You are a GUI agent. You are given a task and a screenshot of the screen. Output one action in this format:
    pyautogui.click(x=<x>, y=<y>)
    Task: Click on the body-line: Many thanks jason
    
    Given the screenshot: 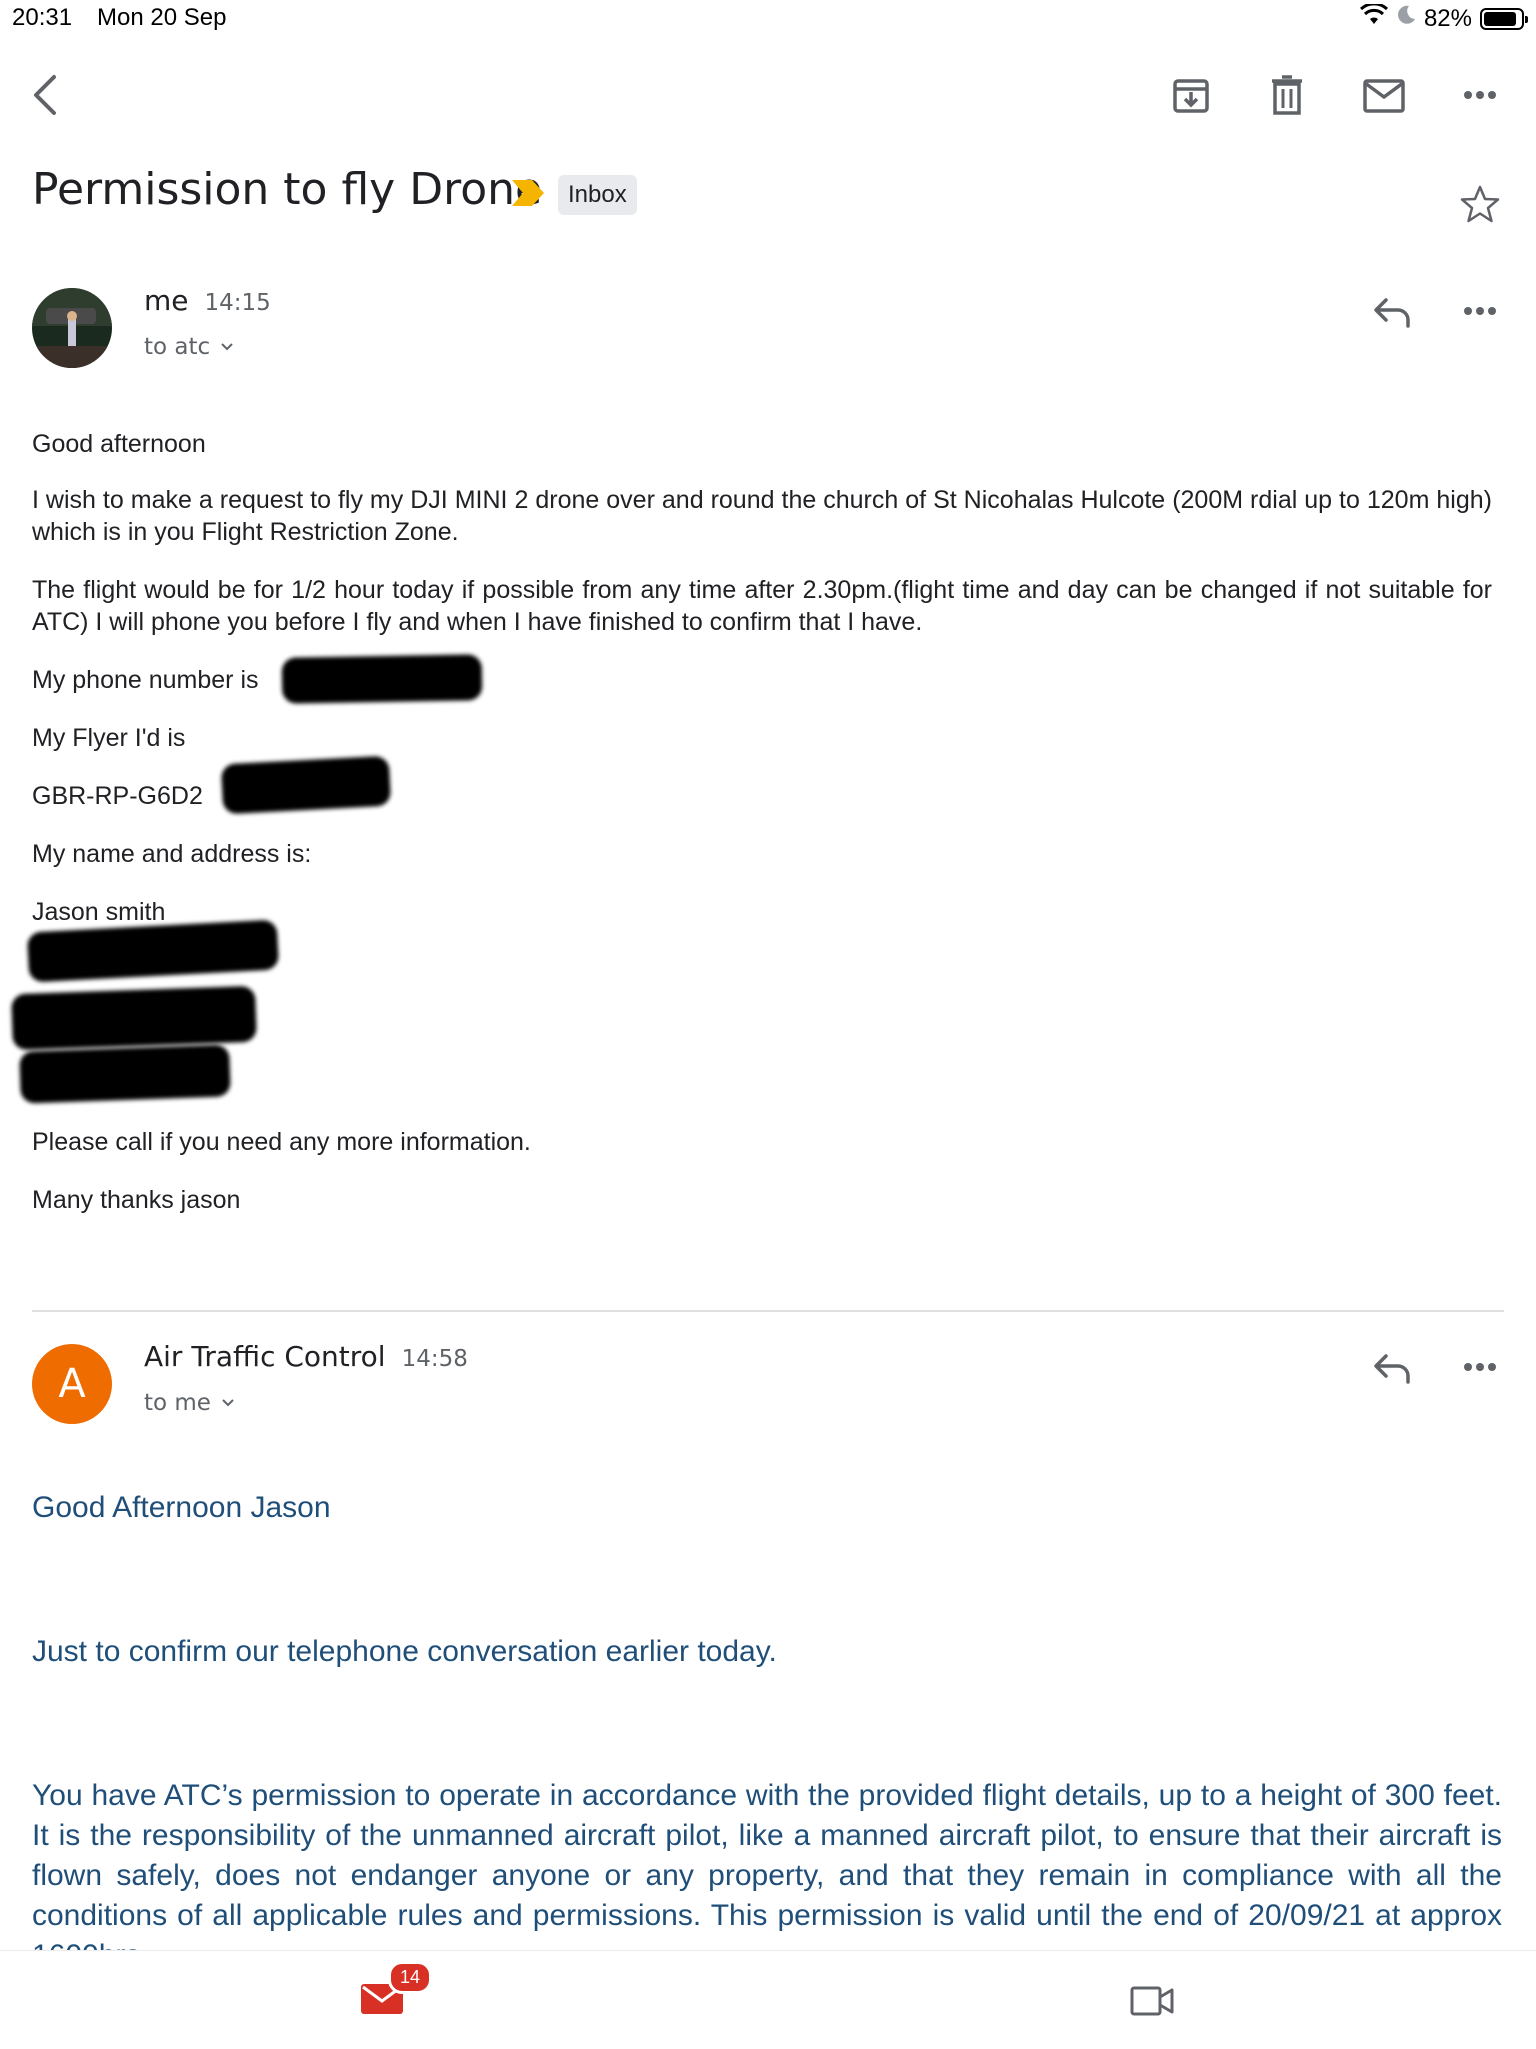 What is the action you would take?
    pyautogui.click(x=136, y=1200)
    